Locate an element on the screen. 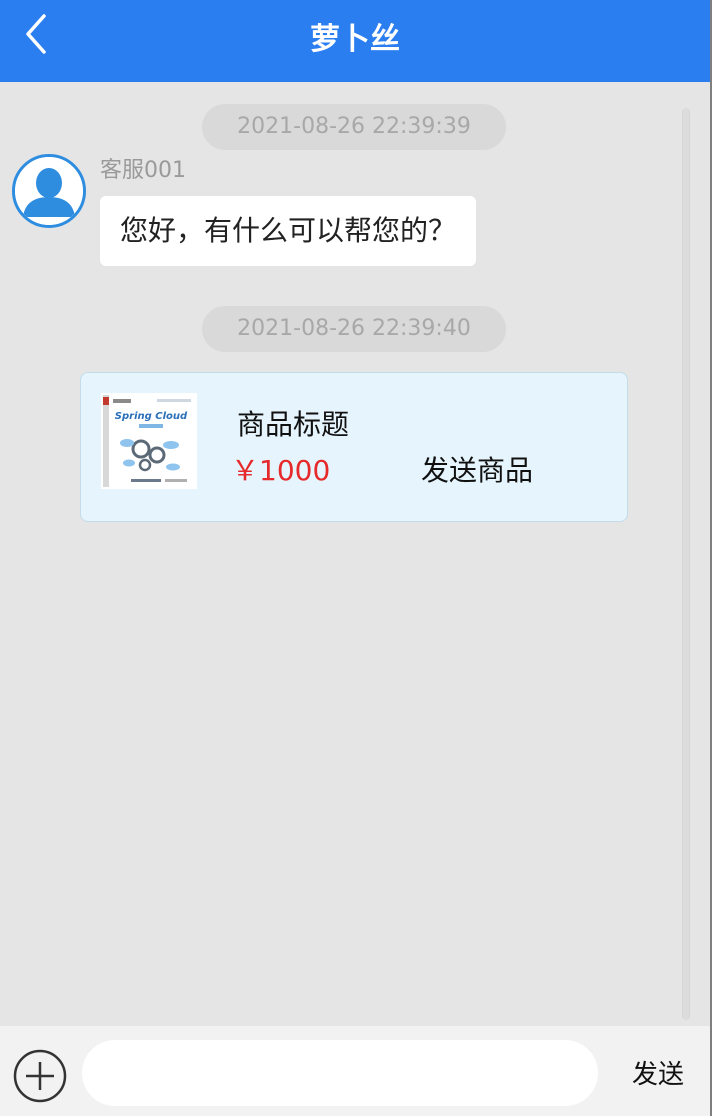  page-title: 萝卜丝 is located at coordinates (355, 39).